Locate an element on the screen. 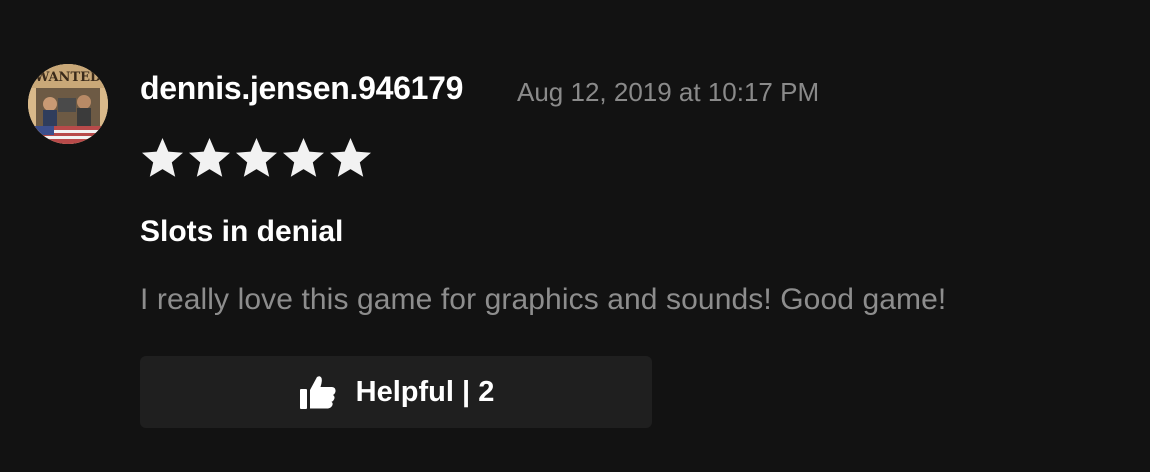 The height and width of the screenshot is (472, 1150). thumbs-up-icon is located at coordinates (318, 392).